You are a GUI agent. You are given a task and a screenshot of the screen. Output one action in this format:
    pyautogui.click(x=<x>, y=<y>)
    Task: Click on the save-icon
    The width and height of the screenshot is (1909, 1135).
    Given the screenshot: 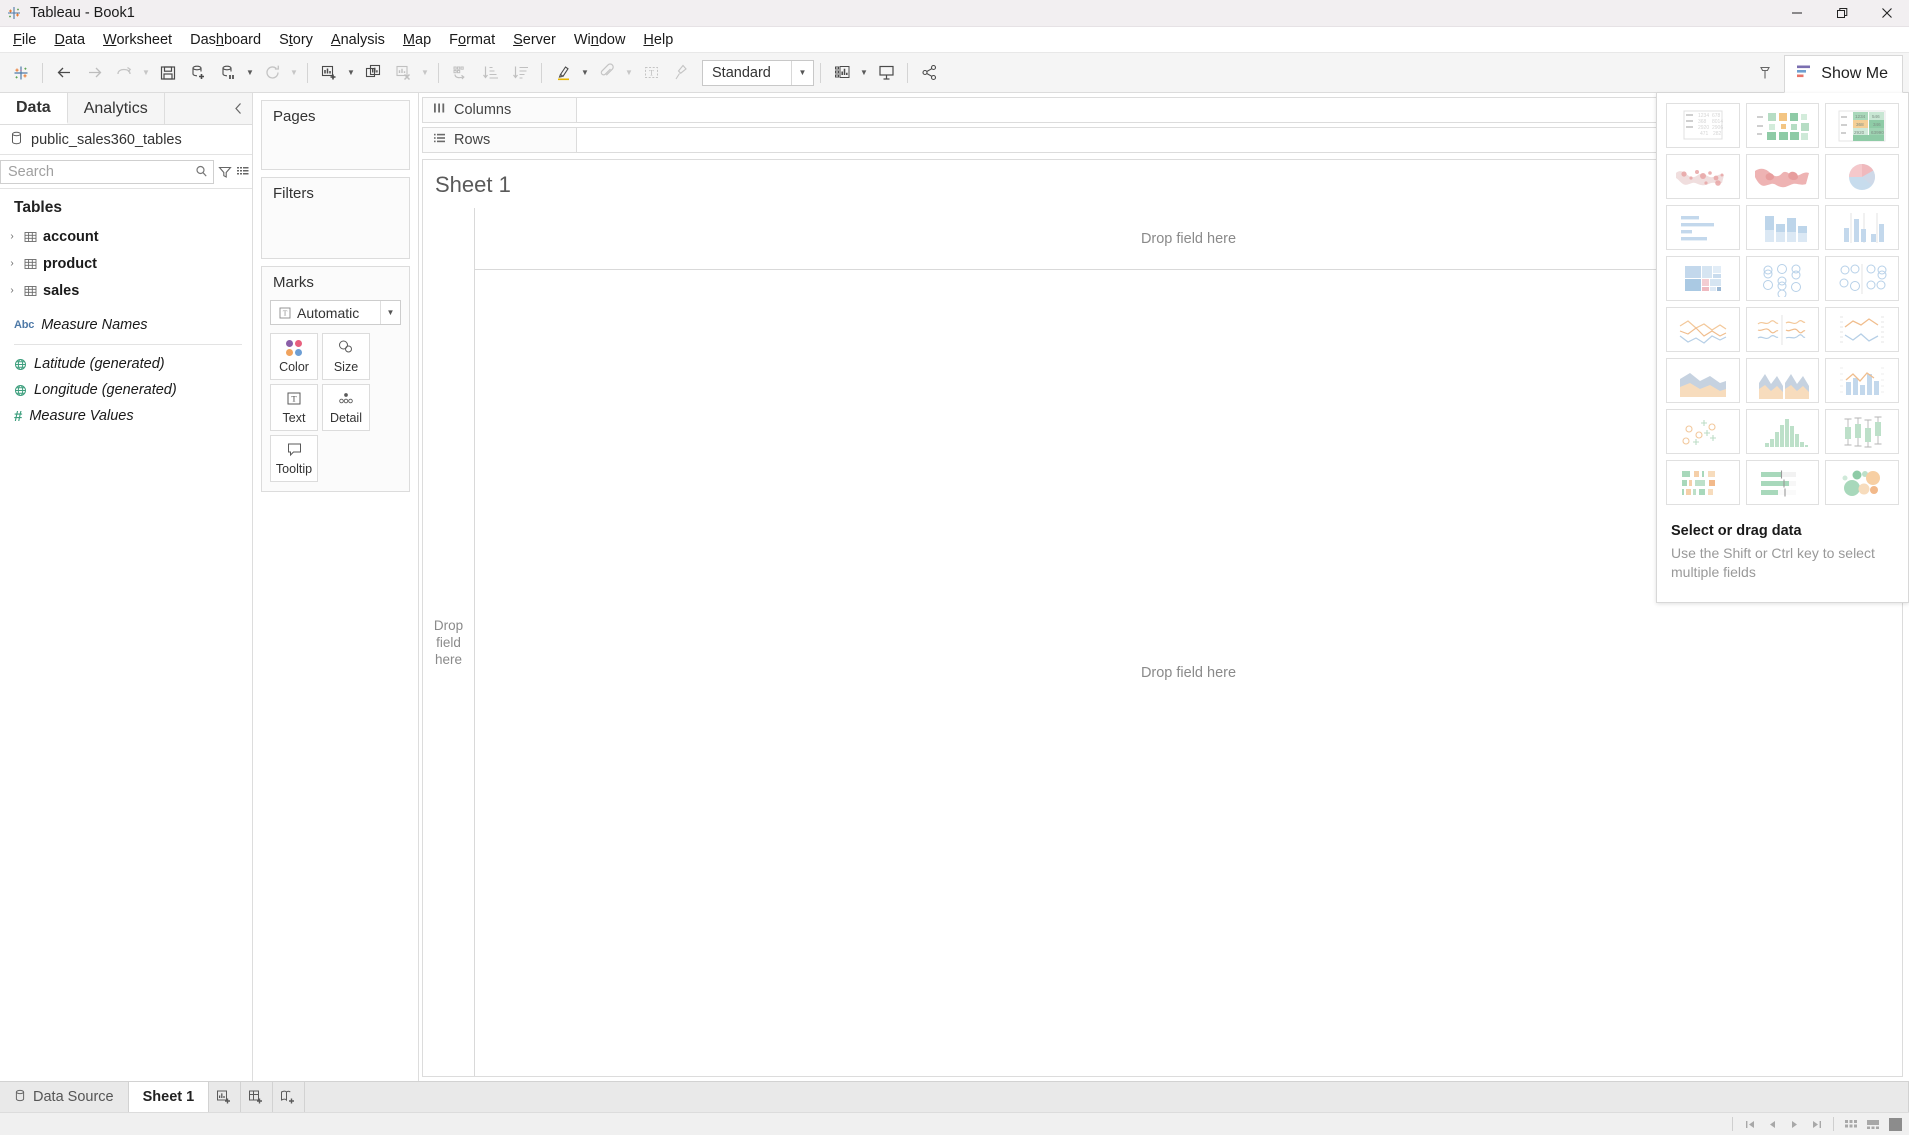 What is the action you would take?
    pyautogui.click(x=168, y=73)
    